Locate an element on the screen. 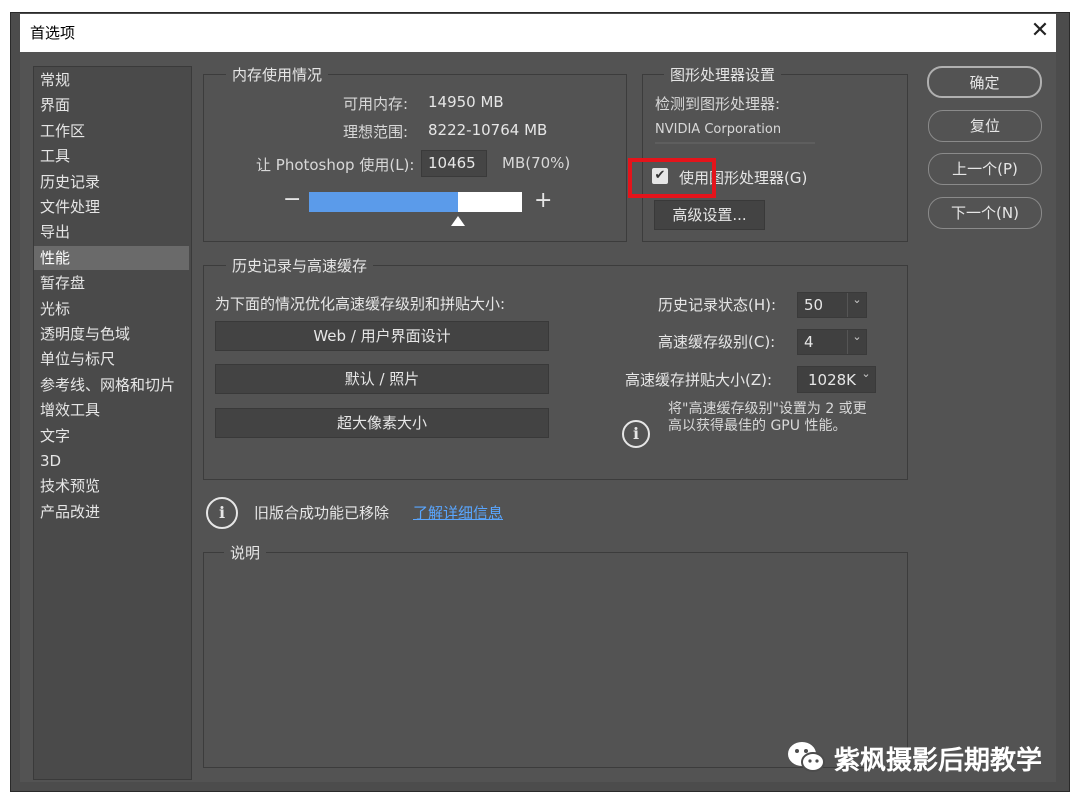 The height and width of the screenshot is (806, 1080). sidebar-item: 常规 is located at coordinates (111, 80).